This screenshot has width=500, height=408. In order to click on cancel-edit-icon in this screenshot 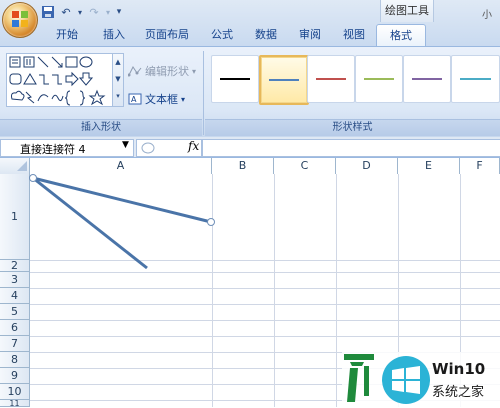, I will do `click(148, 148)`.